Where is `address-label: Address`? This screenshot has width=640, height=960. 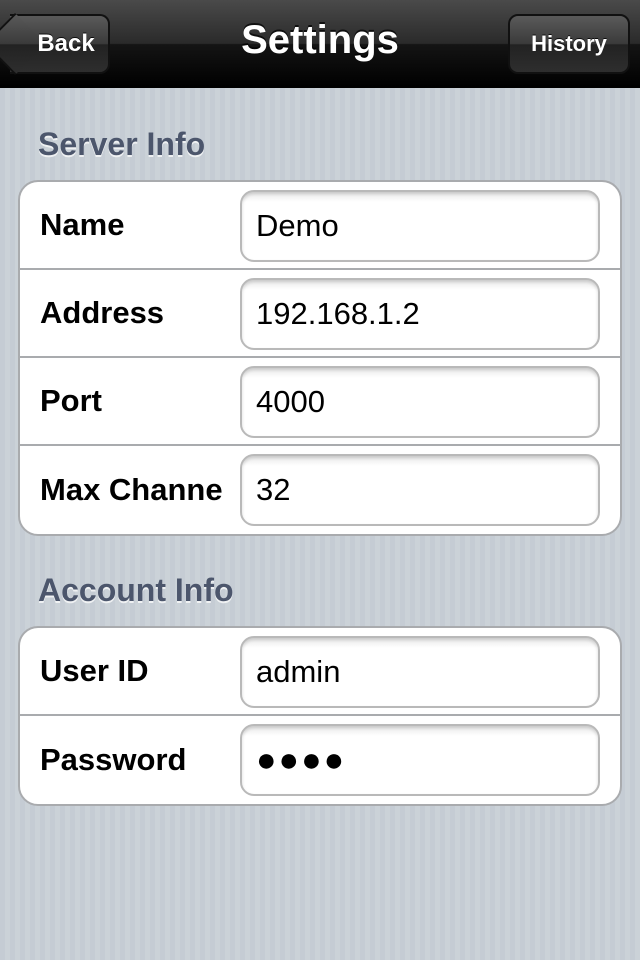 address-label: Address is located at coordinates (102, 312).